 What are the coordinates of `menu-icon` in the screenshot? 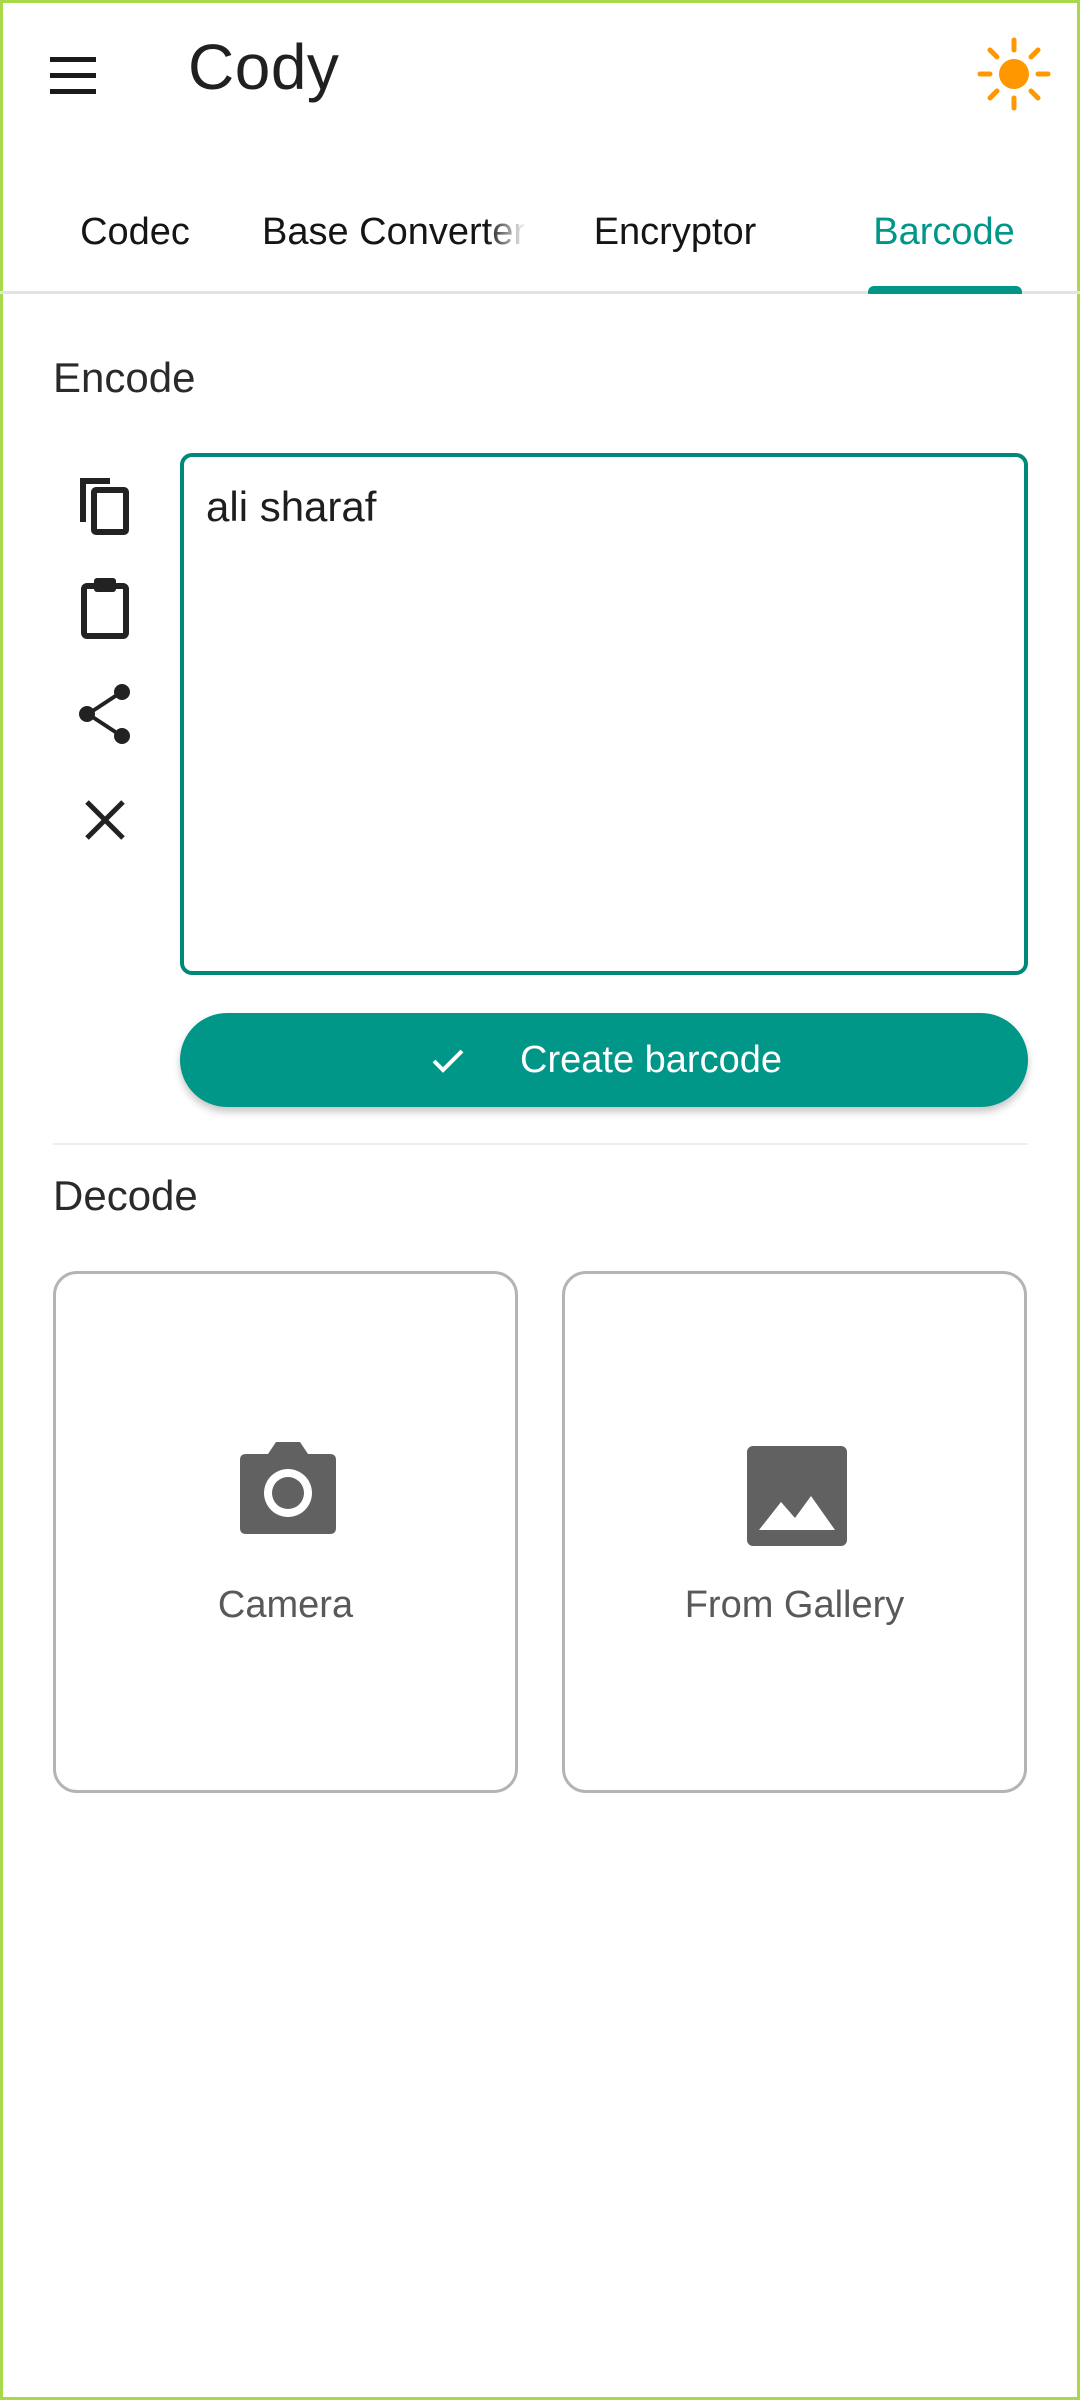 It's located at (73, 75).